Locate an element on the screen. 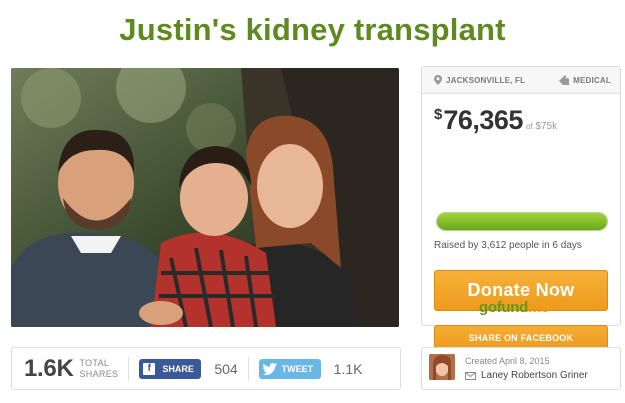 This screenshot has height=403, width=625. twitter-share-count: 1.1K is located at coordinates (348, 368).